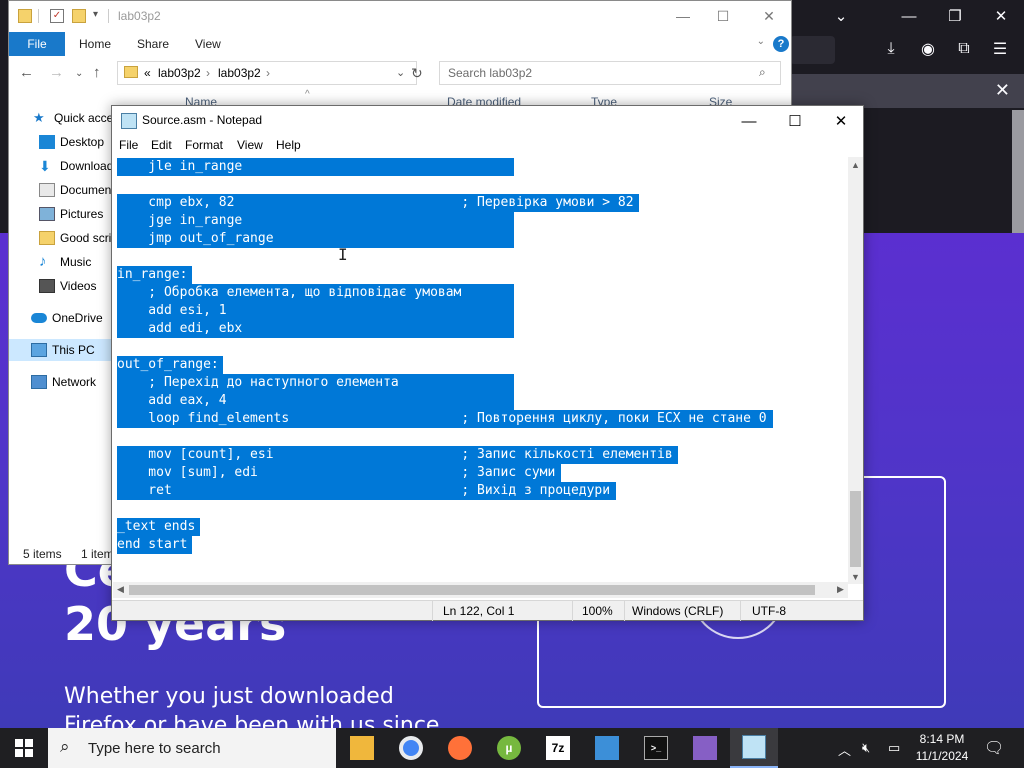 This screenshot has width=1024, height=768. I want to click on taskbar-clock: 8:14 PM 11/1/2024, so click(942, 748).